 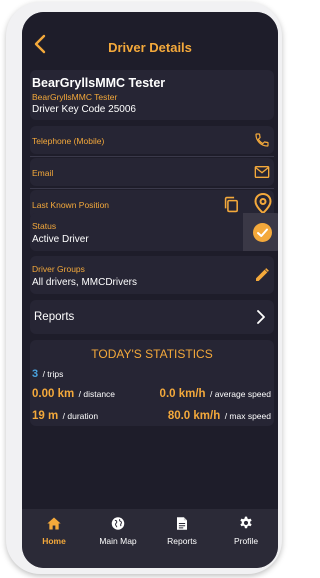 I want to click on duration-value: 19 m, so click(x=45, y=416).